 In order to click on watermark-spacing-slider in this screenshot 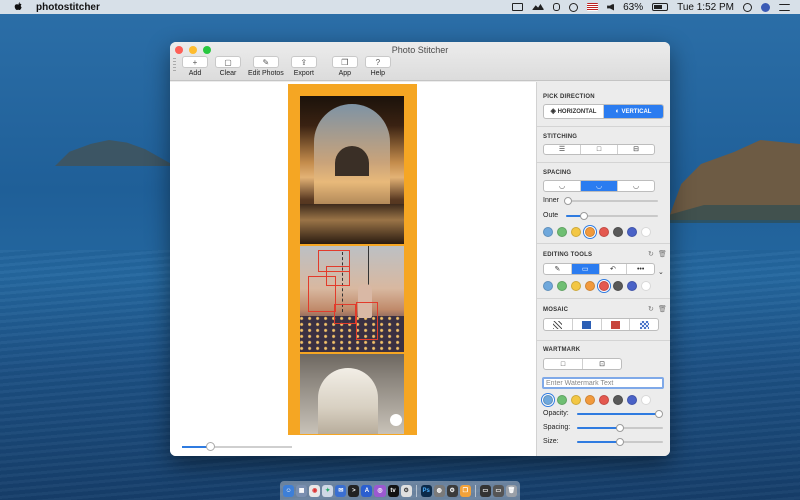, I will do `click(620, 428)`.